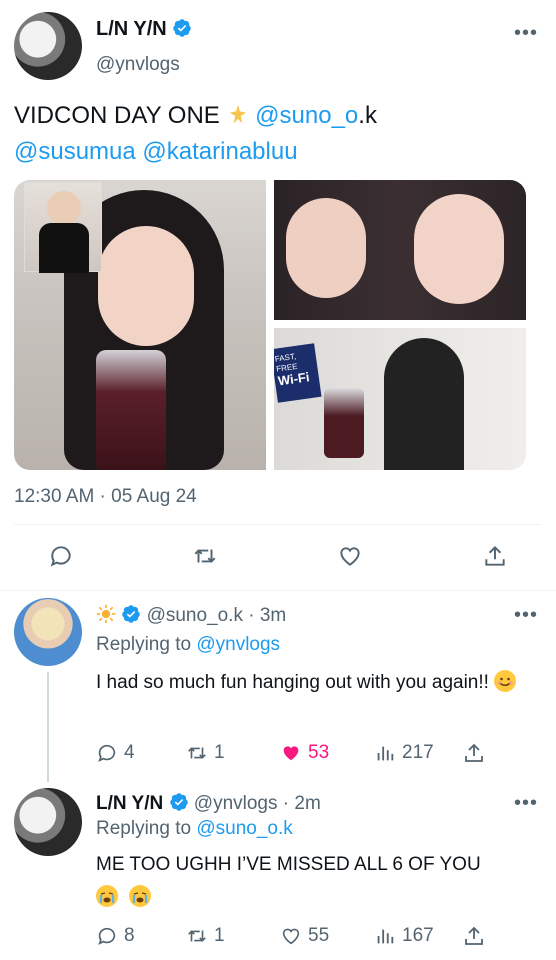 This screenshot has width=556, height=960. I want to click on photo-person-shape, so click(424, 404).